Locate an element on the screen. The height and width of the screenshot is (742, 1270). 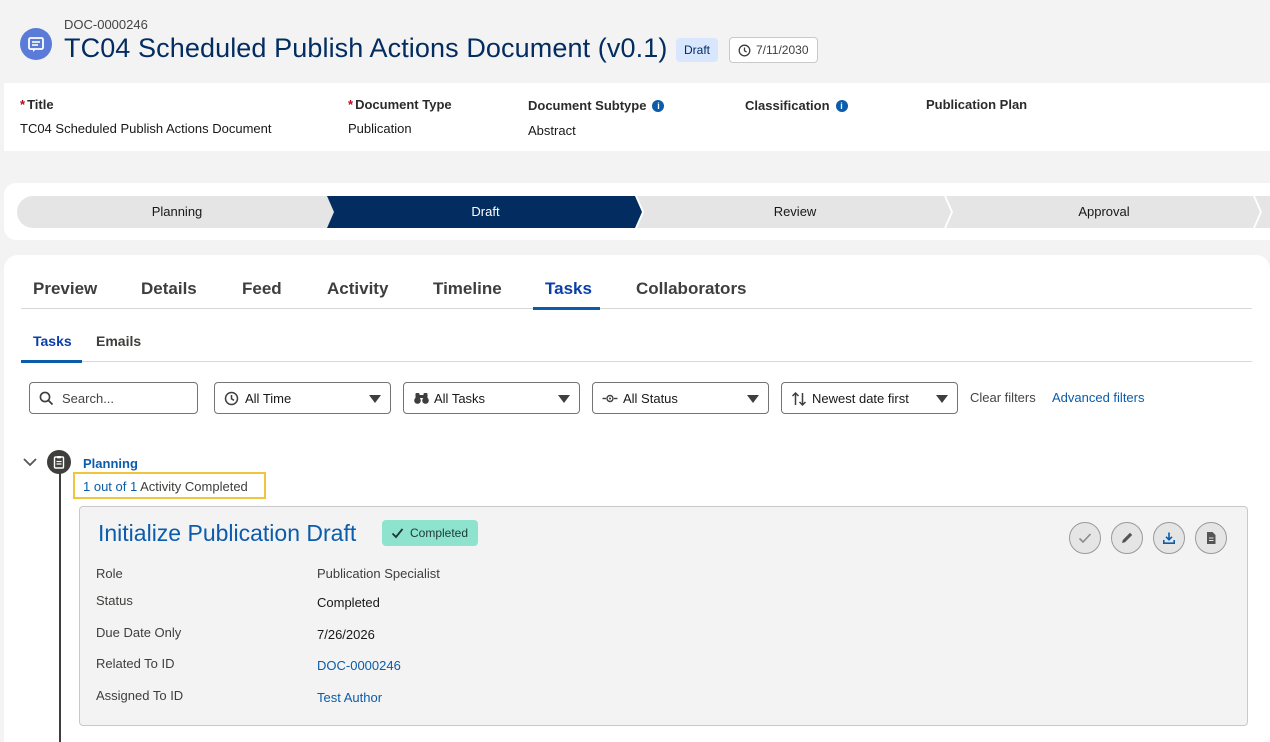
field-document-subtype: Document Subtype i Abstract is located at coordinates (596, 118).